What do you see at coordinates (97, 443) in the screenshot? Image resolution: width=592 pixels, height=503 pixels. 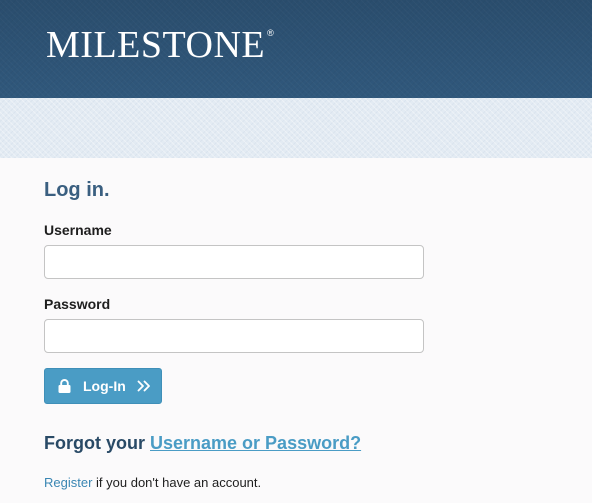 I see `forgot-prefix: Forgot your` at bounding box center [97, 443].